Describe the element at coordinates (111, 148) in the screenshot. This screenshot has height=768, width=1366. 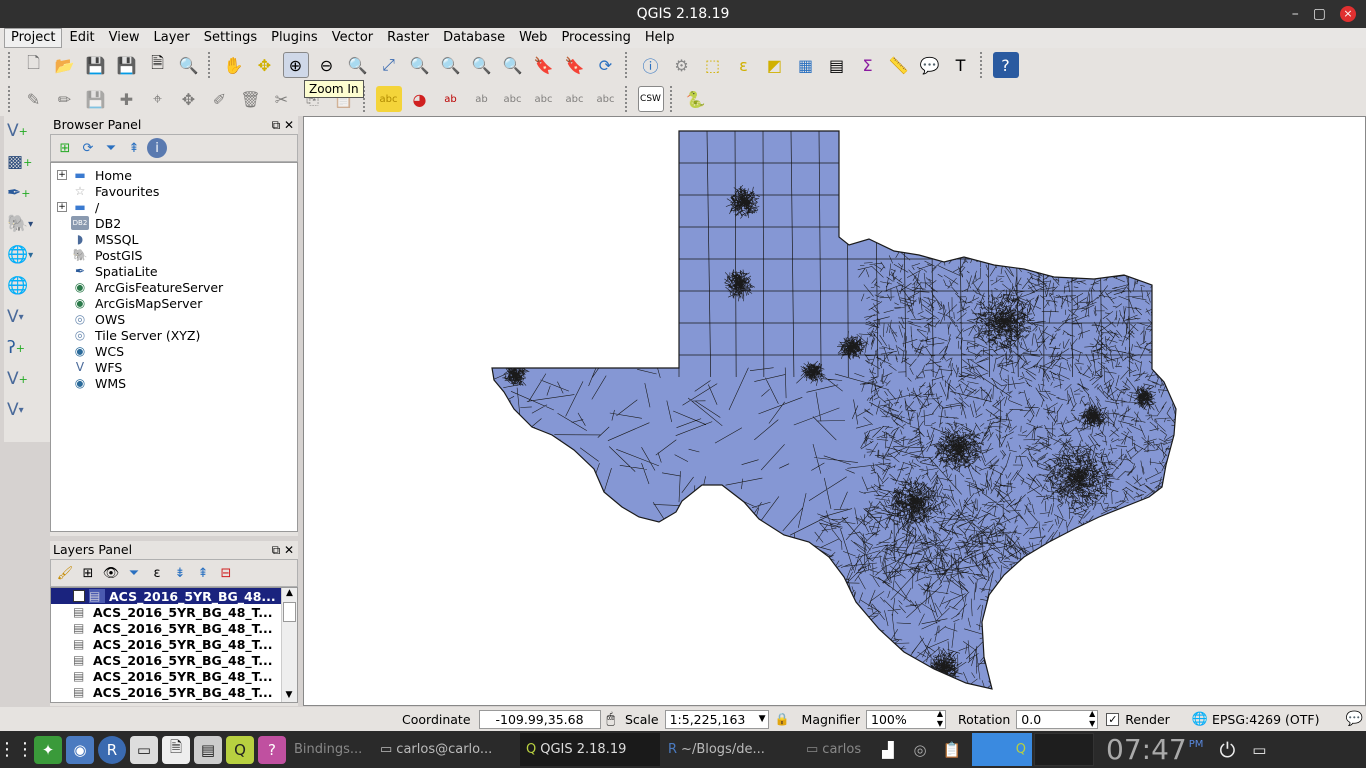
I see `filter-icon: ⏷` at that location.